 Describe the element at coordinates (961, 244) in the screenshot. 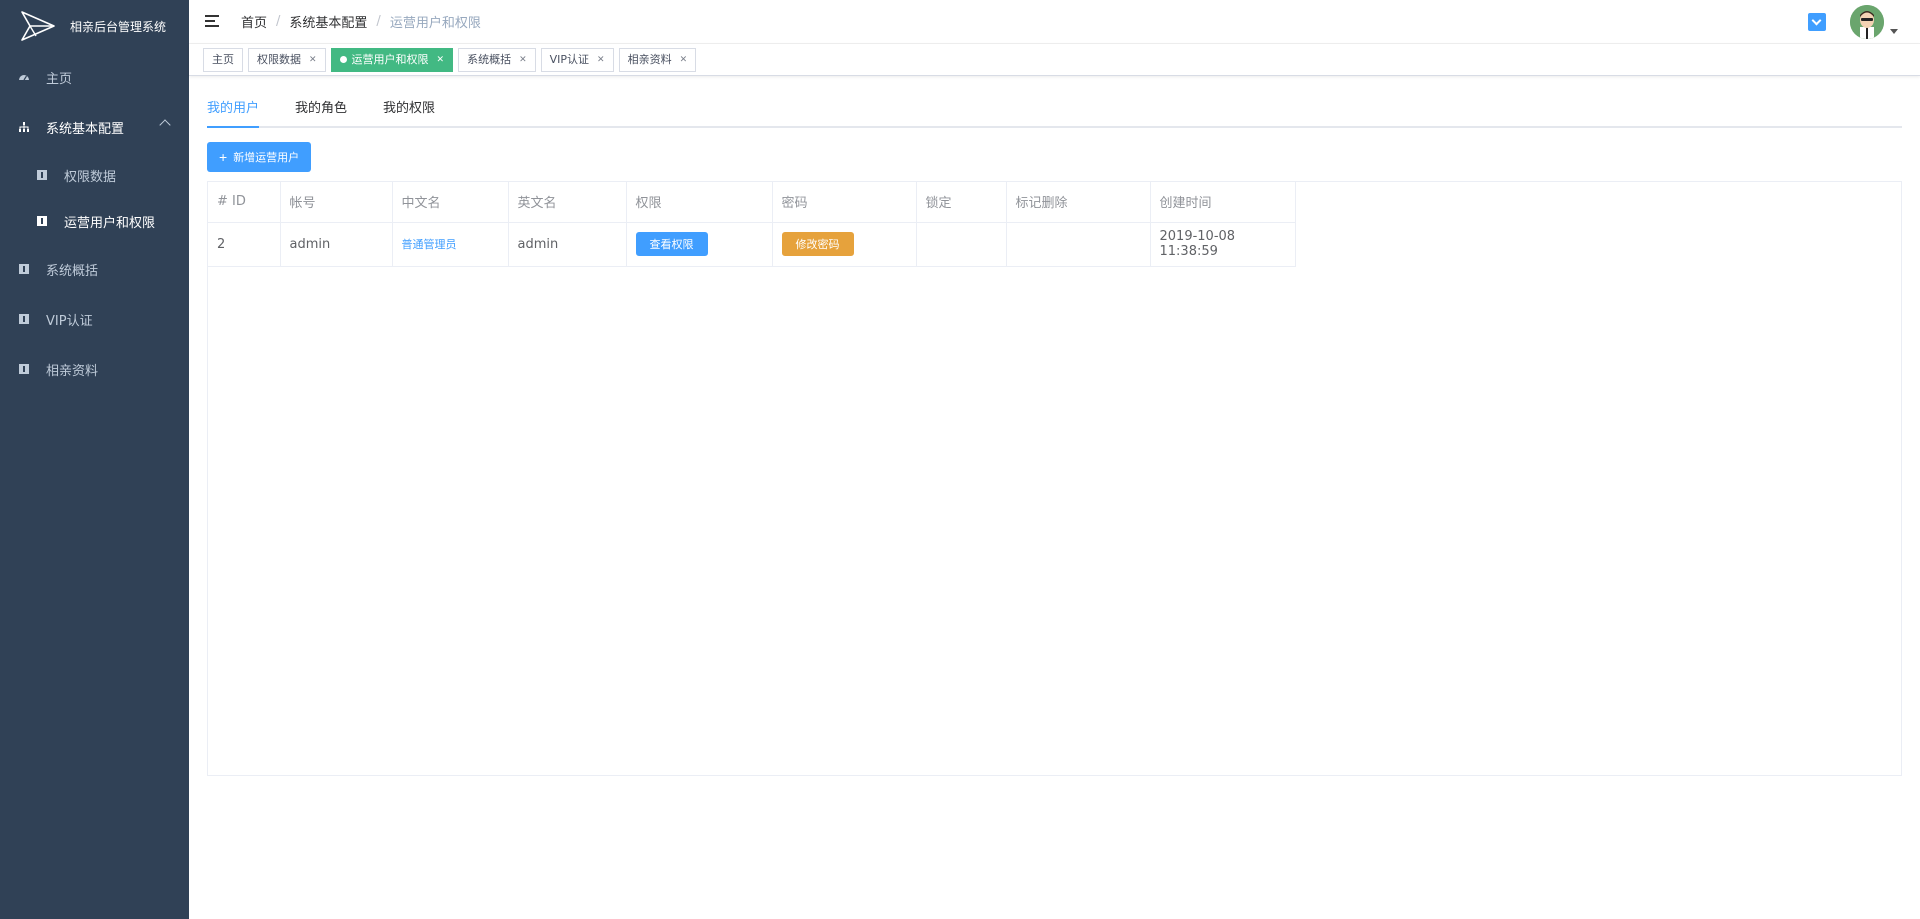

I see `cell-locked` at that location.